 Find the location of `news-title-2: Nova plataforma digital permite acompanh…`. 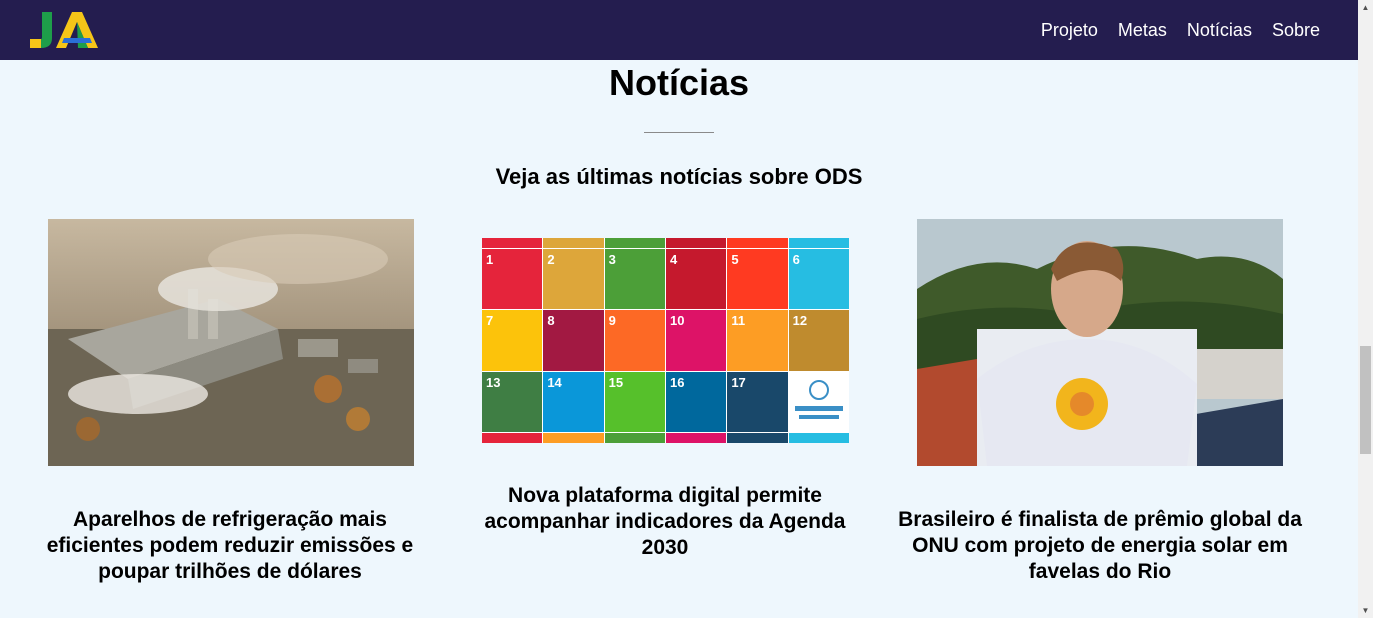

news-title-2: Nova plataforma digital permite acompanh… is located at coordinates (665, 522).